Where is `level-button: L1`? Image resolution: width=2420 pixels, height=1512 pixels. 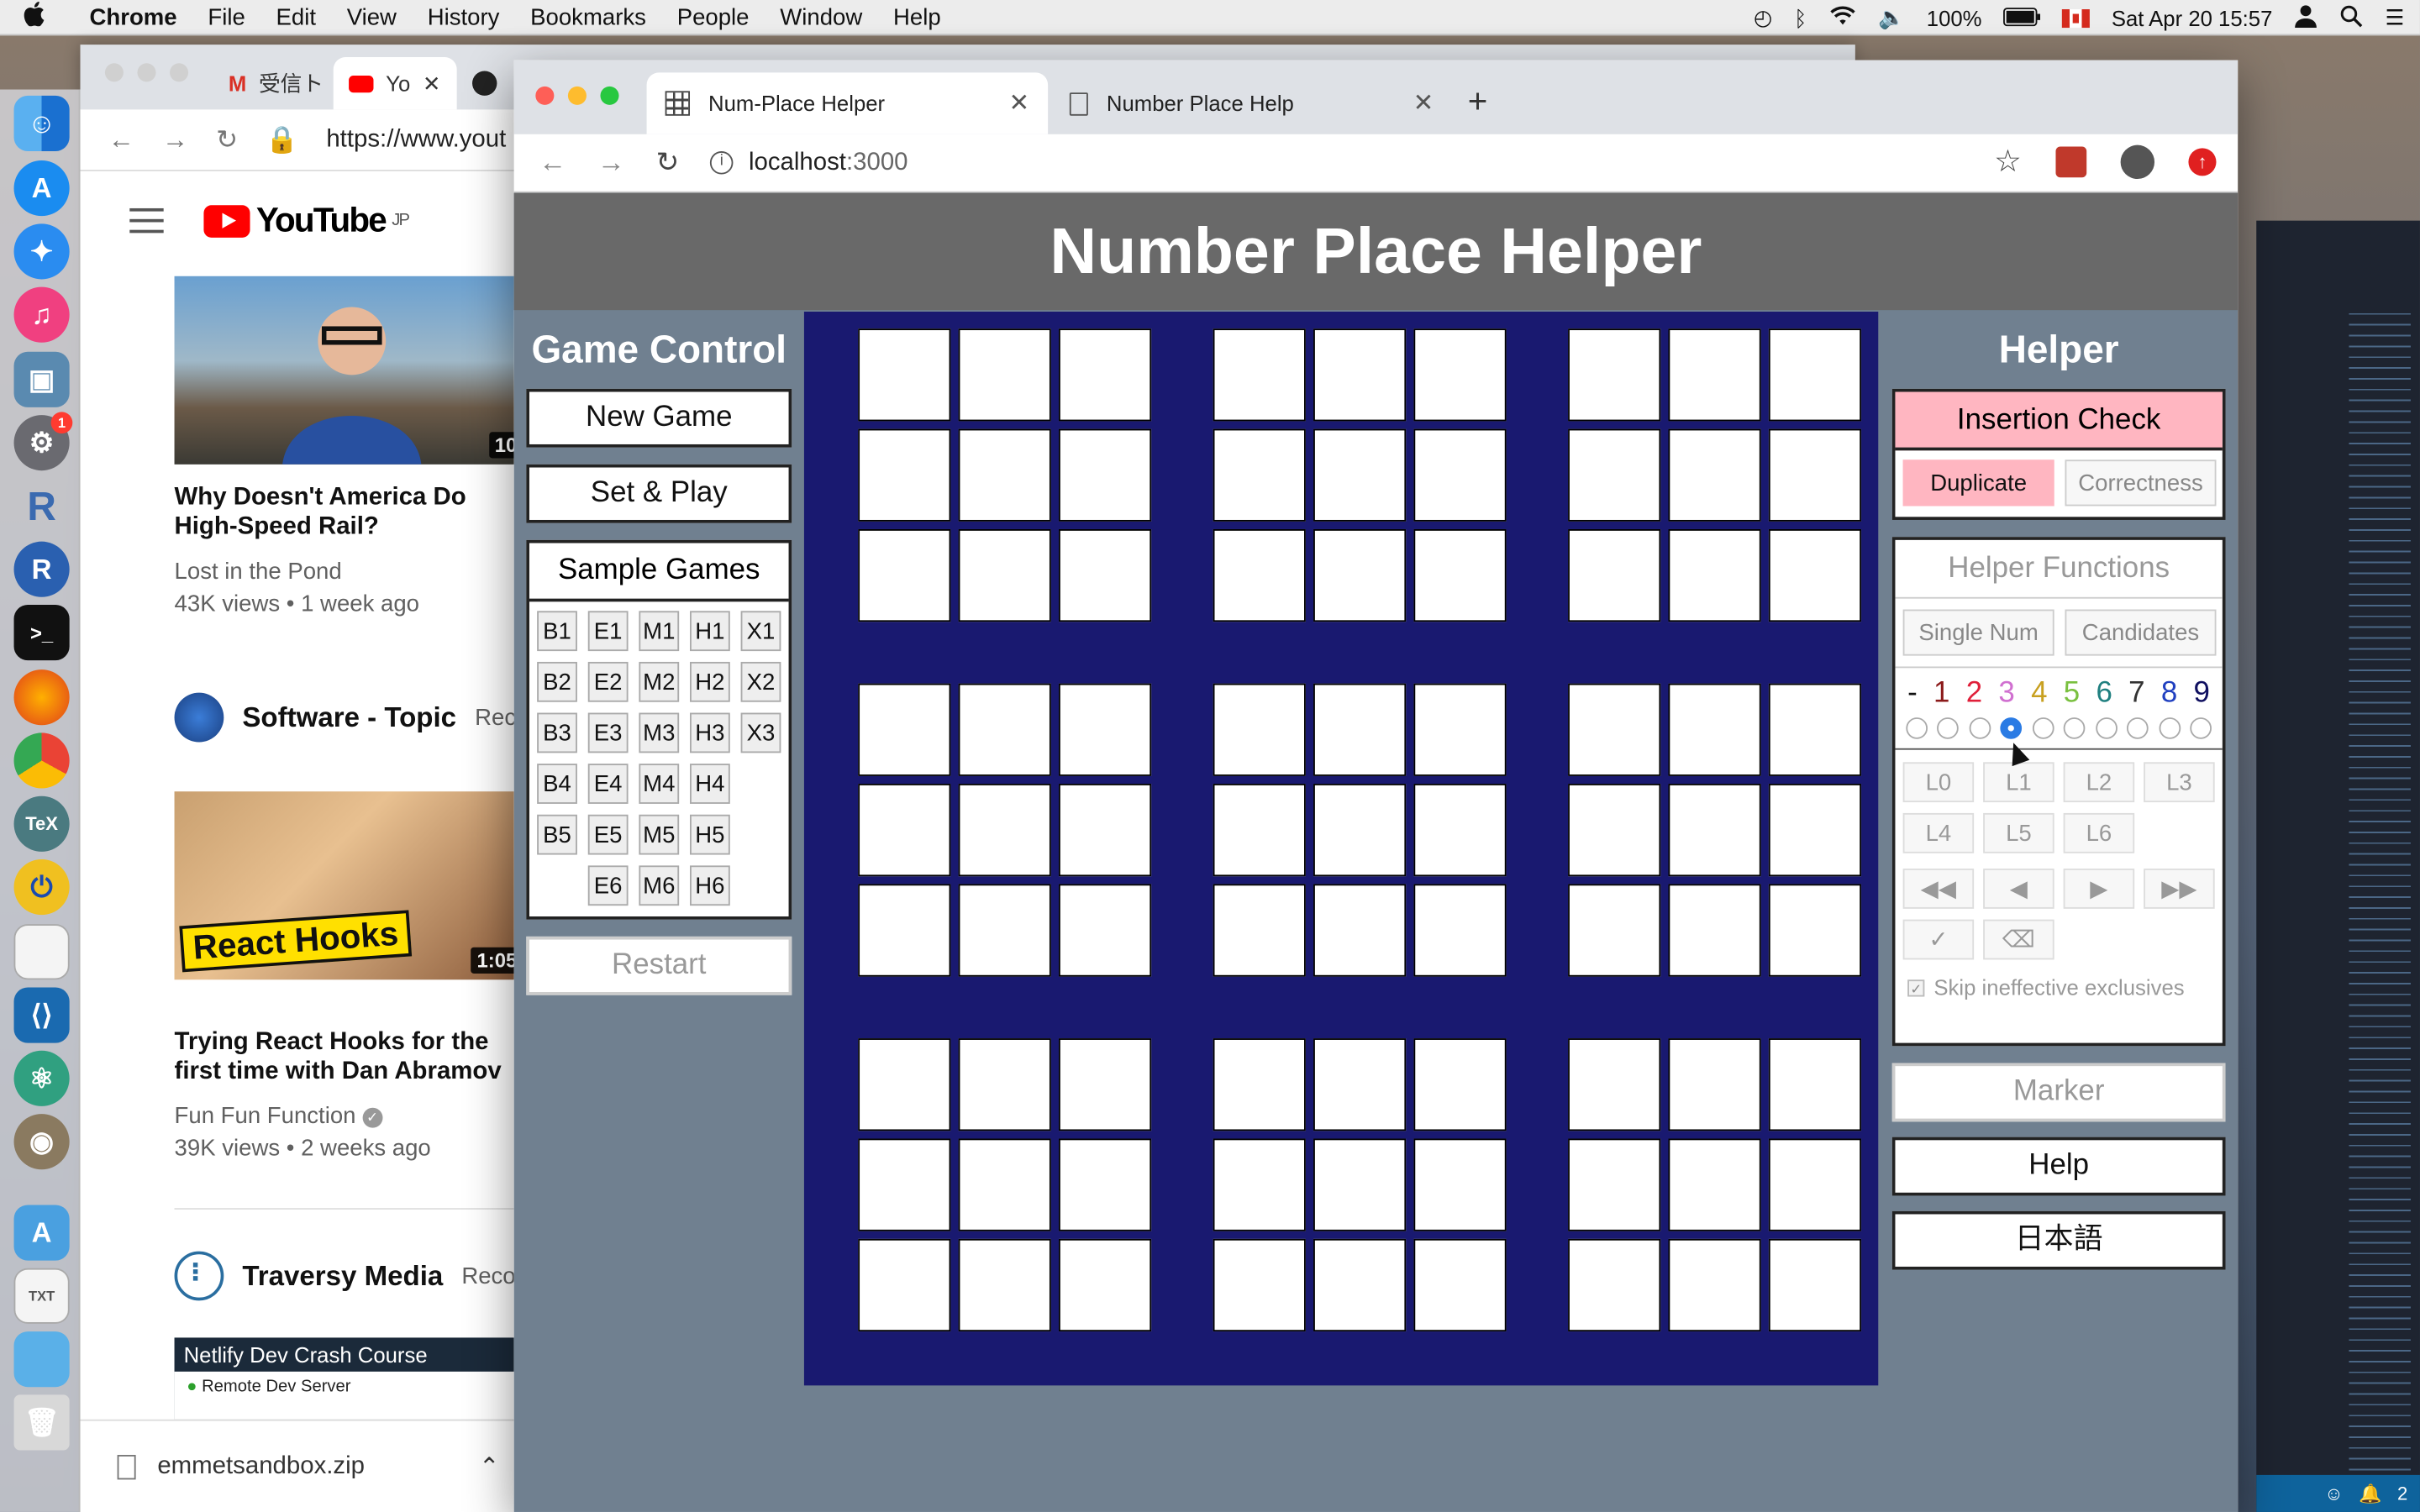
level-button: L1 is located at coordinates (2019, 782).